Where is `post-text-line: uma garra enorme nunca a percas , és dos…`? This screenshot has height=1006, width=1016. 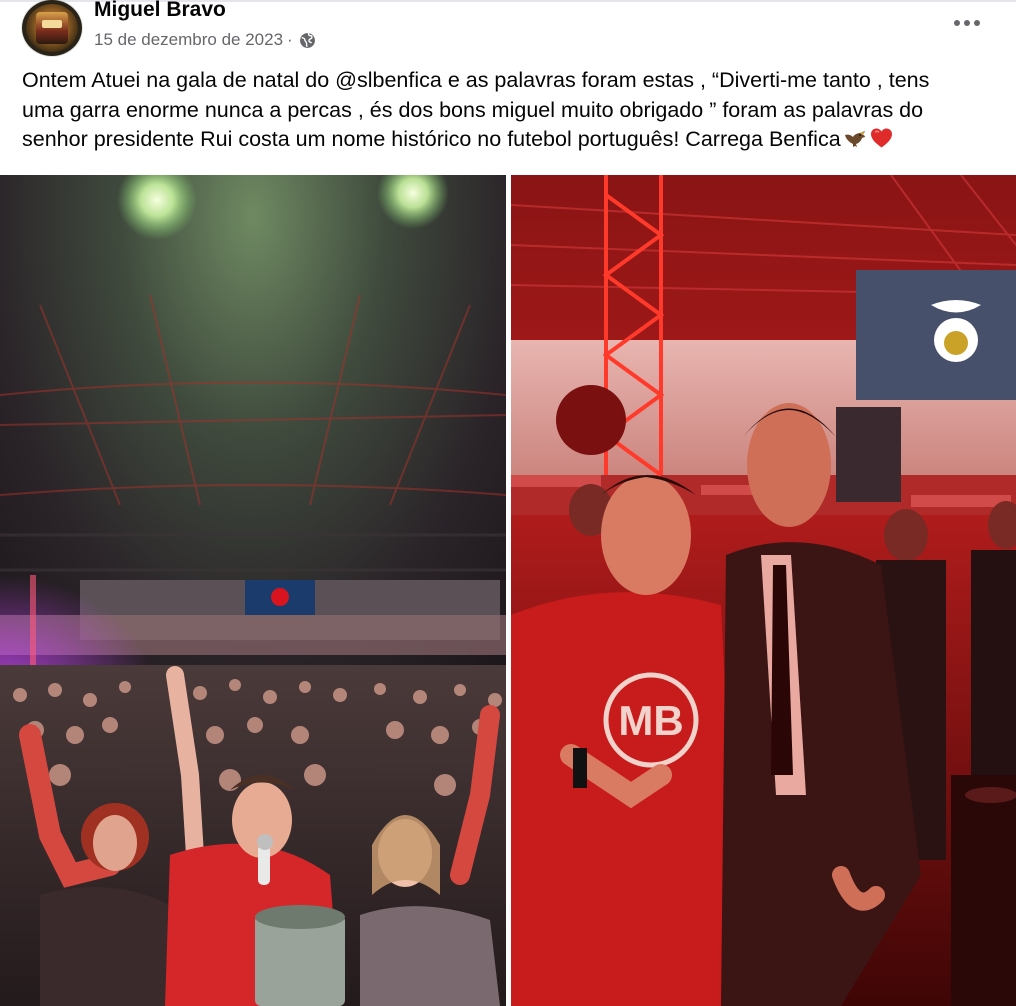 post-text-line: uma garra enorme nunca a percas , és dos… is located at coordinates (473, 109).